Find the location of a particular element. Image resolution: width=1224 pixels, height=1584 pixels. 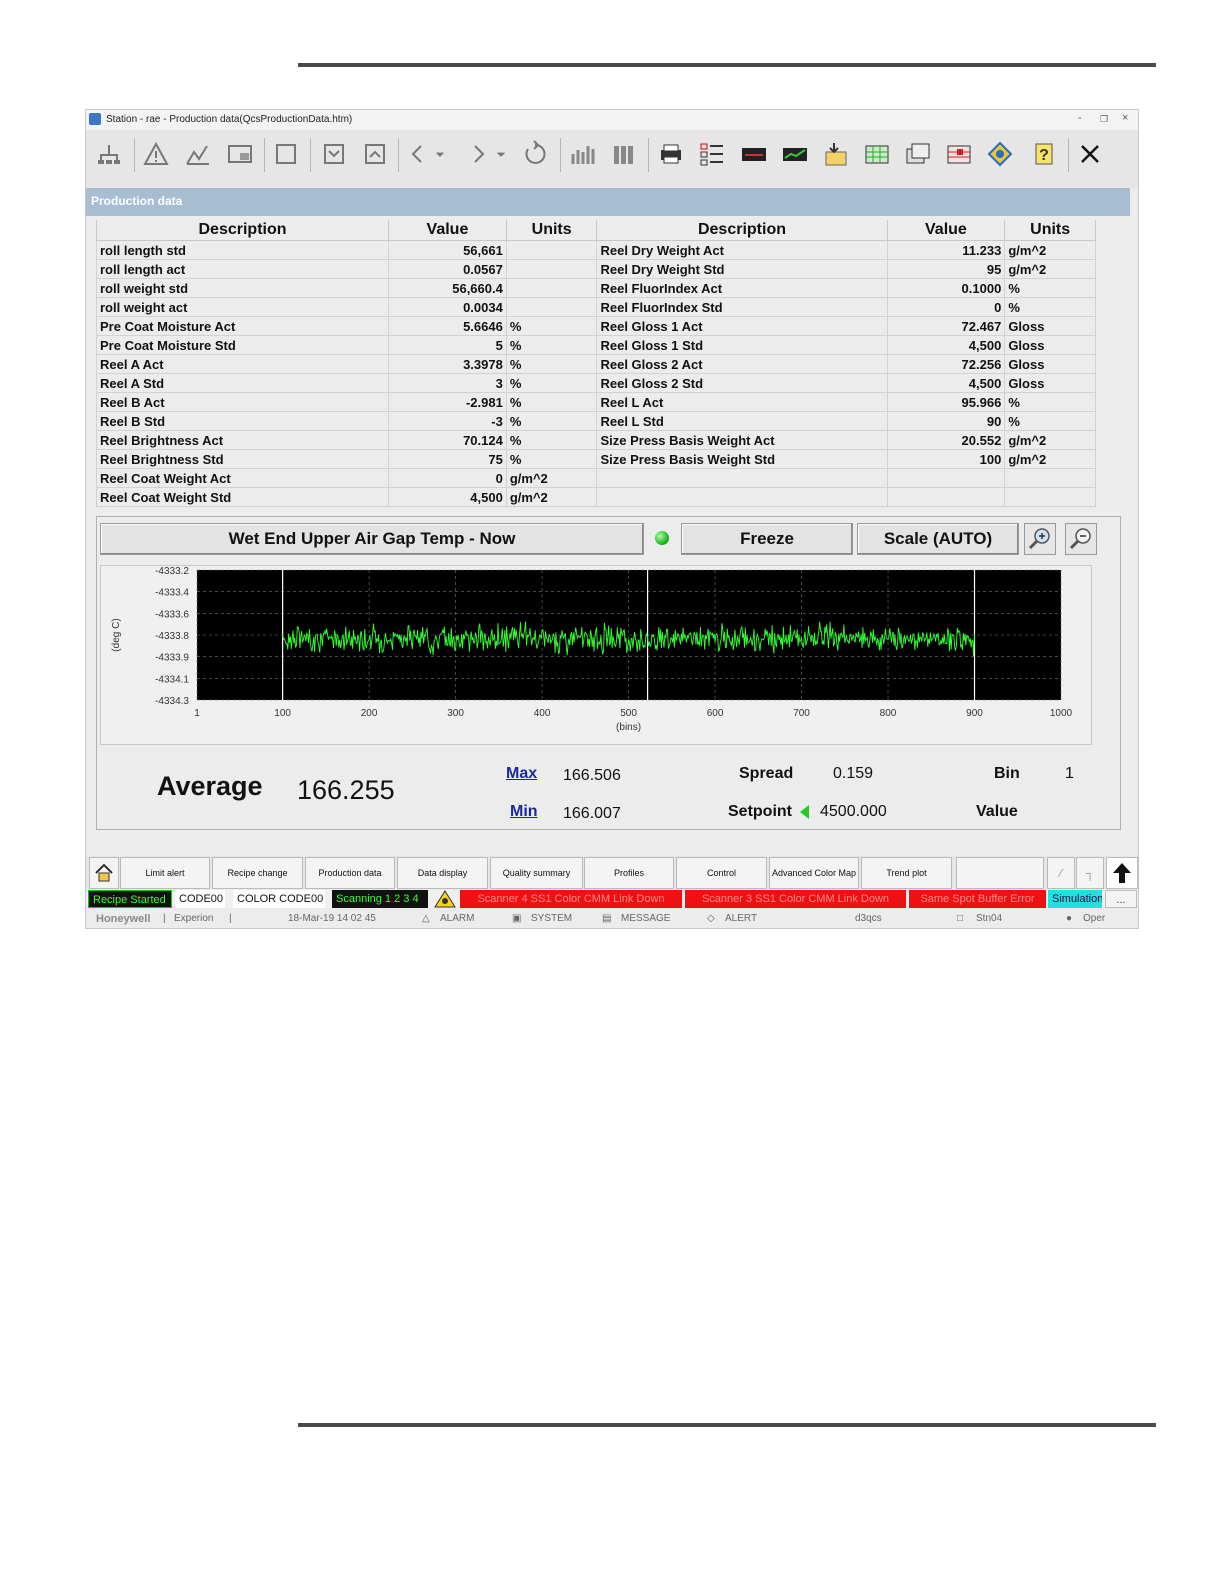

alarm-link: ALARM is located at coordinates (457, 918).